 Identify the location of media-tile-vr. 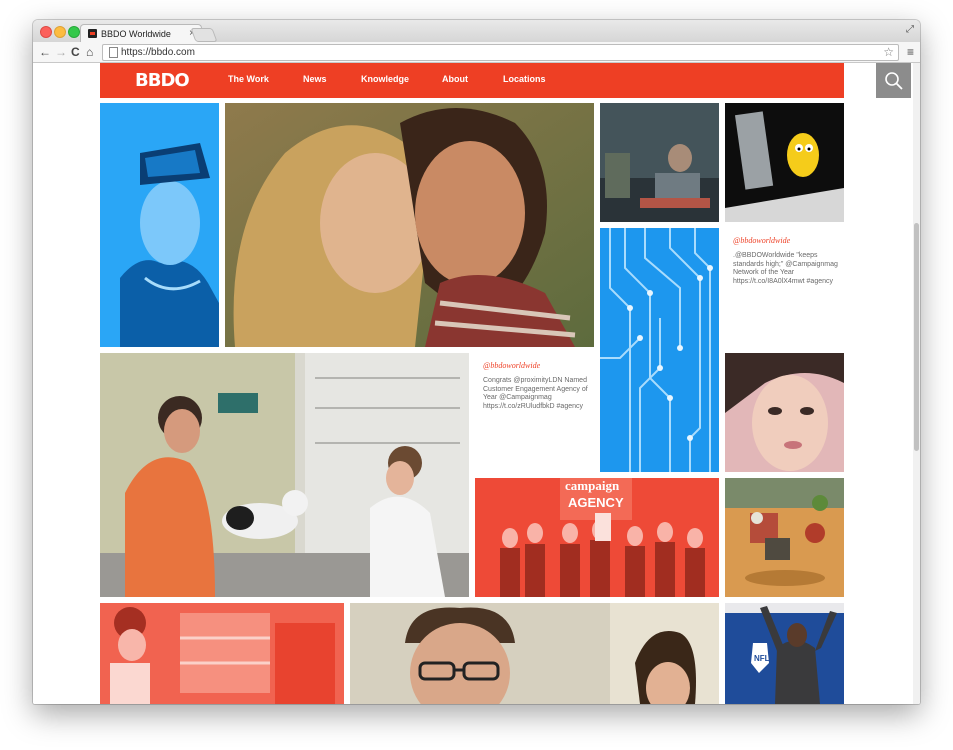
(159, 225).